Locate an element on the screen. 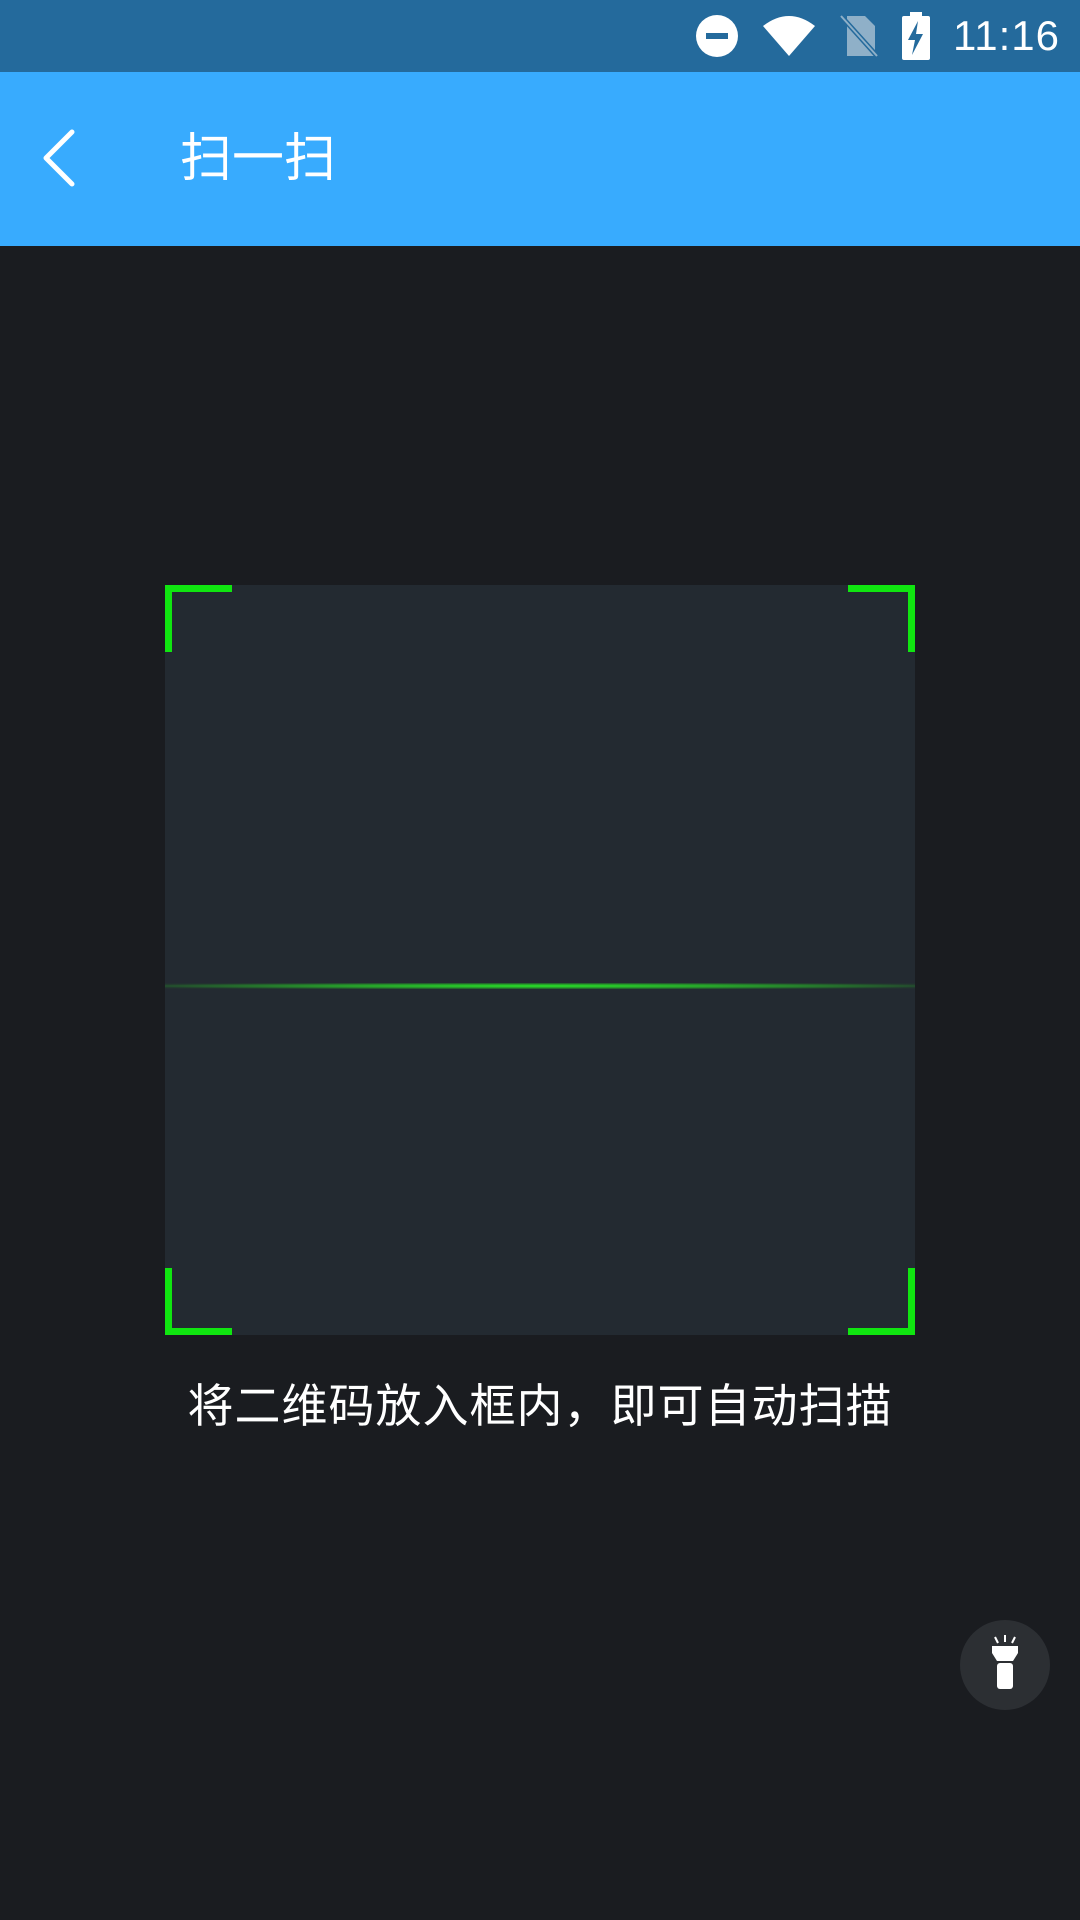 The width and height of the screenshot is (1080, 1920). scan-hint: 将二维码放入框内，即可自动扫描 is located at coordinates (540, 1406).